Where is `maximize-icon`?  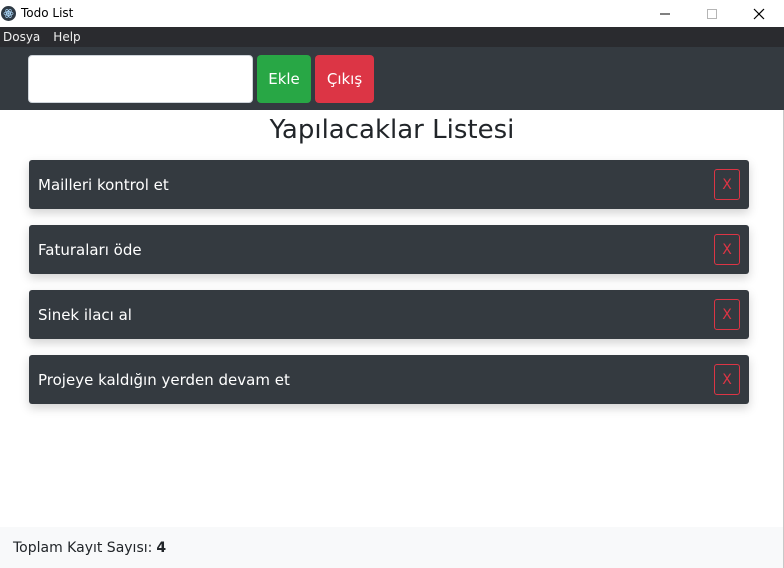 maximize-icon is located at coordinates (712, 13).